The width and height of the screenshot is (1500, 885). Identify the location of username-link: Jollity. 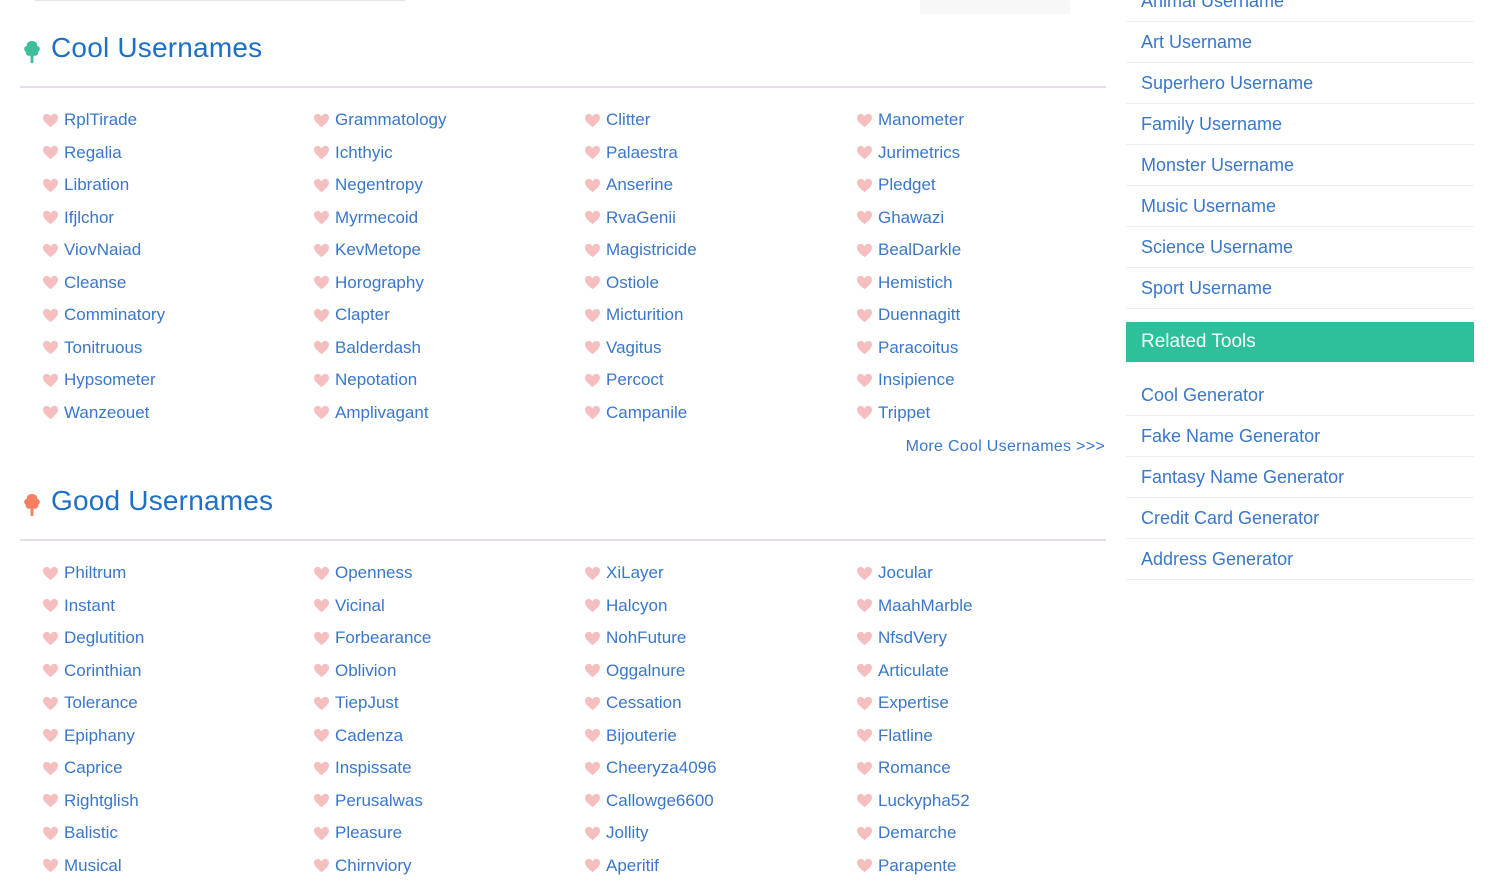
(616, 833).